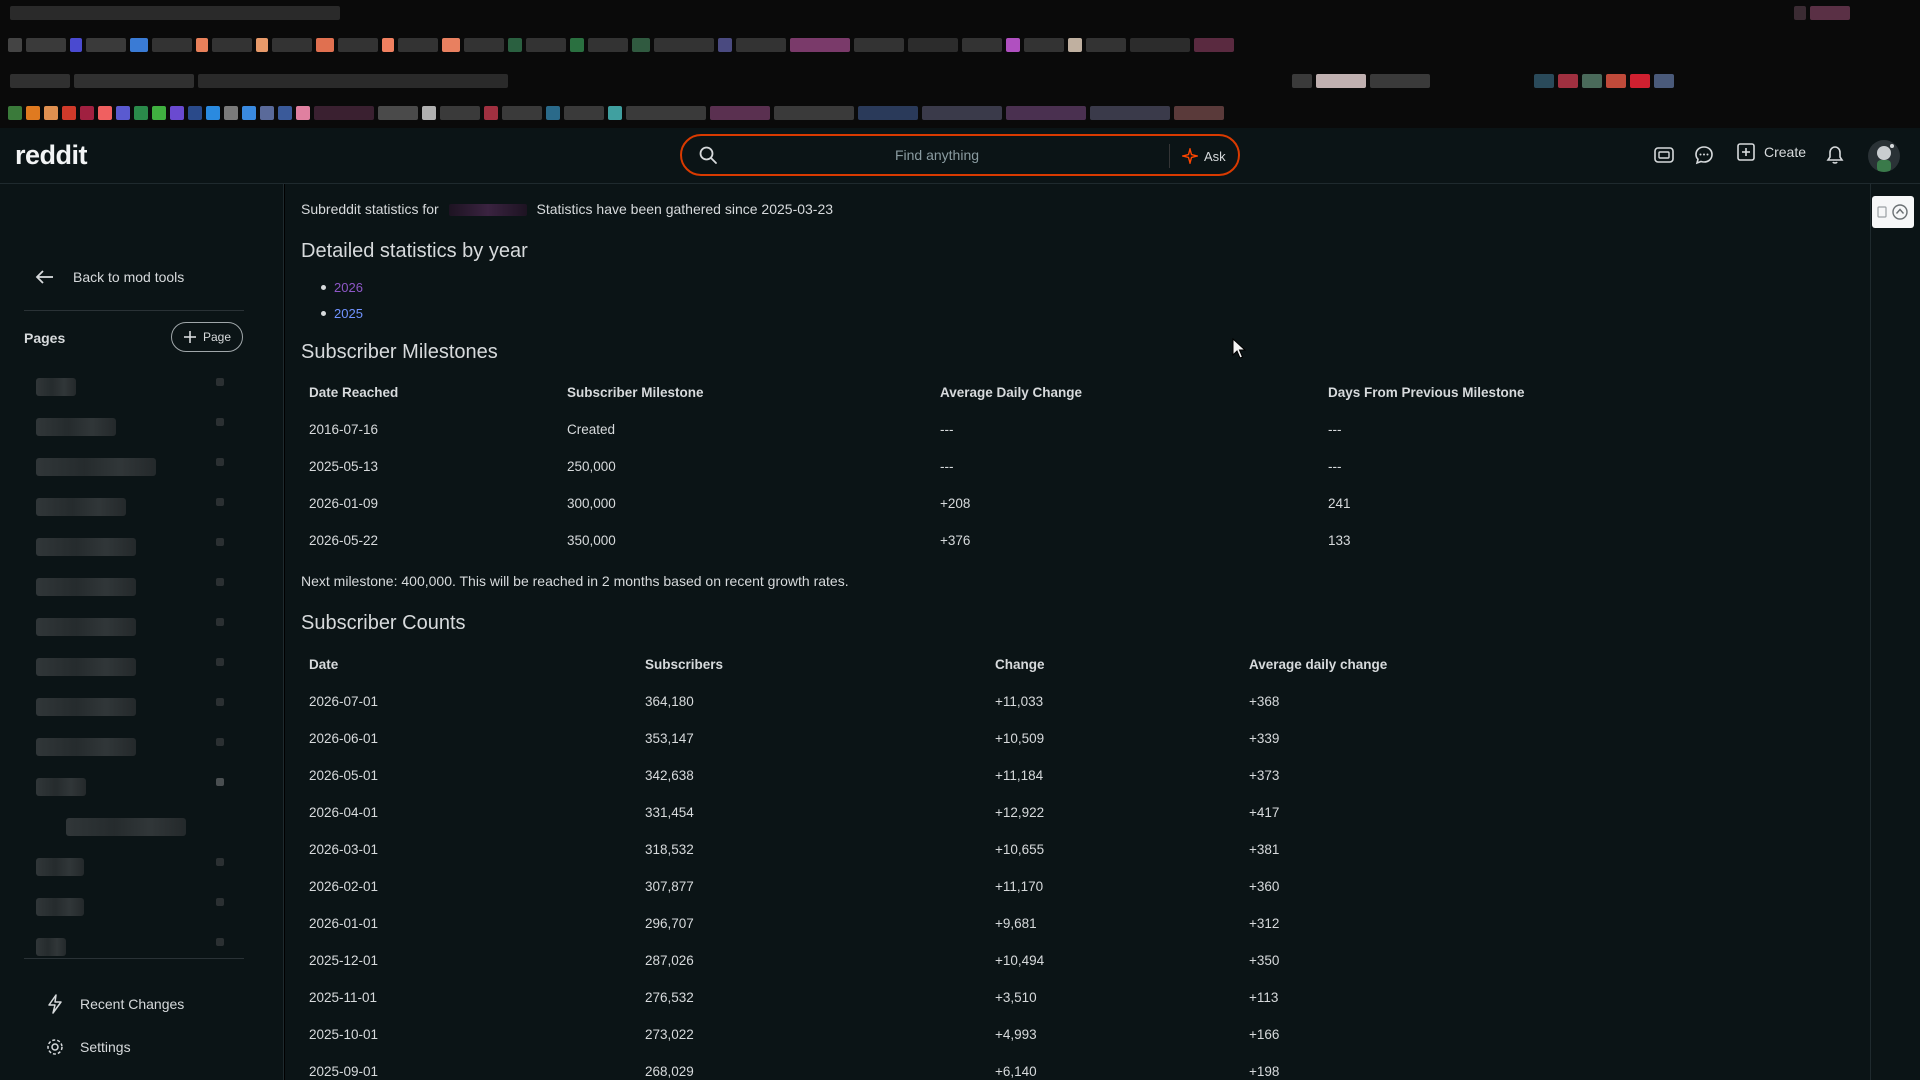 Image resolution: width=1920 pixels, height=1080 pixels. What do you see at coordinates (1190, 156) in the screenshot?
I see `sparkle-icon` at bounding box center [1190, 156].